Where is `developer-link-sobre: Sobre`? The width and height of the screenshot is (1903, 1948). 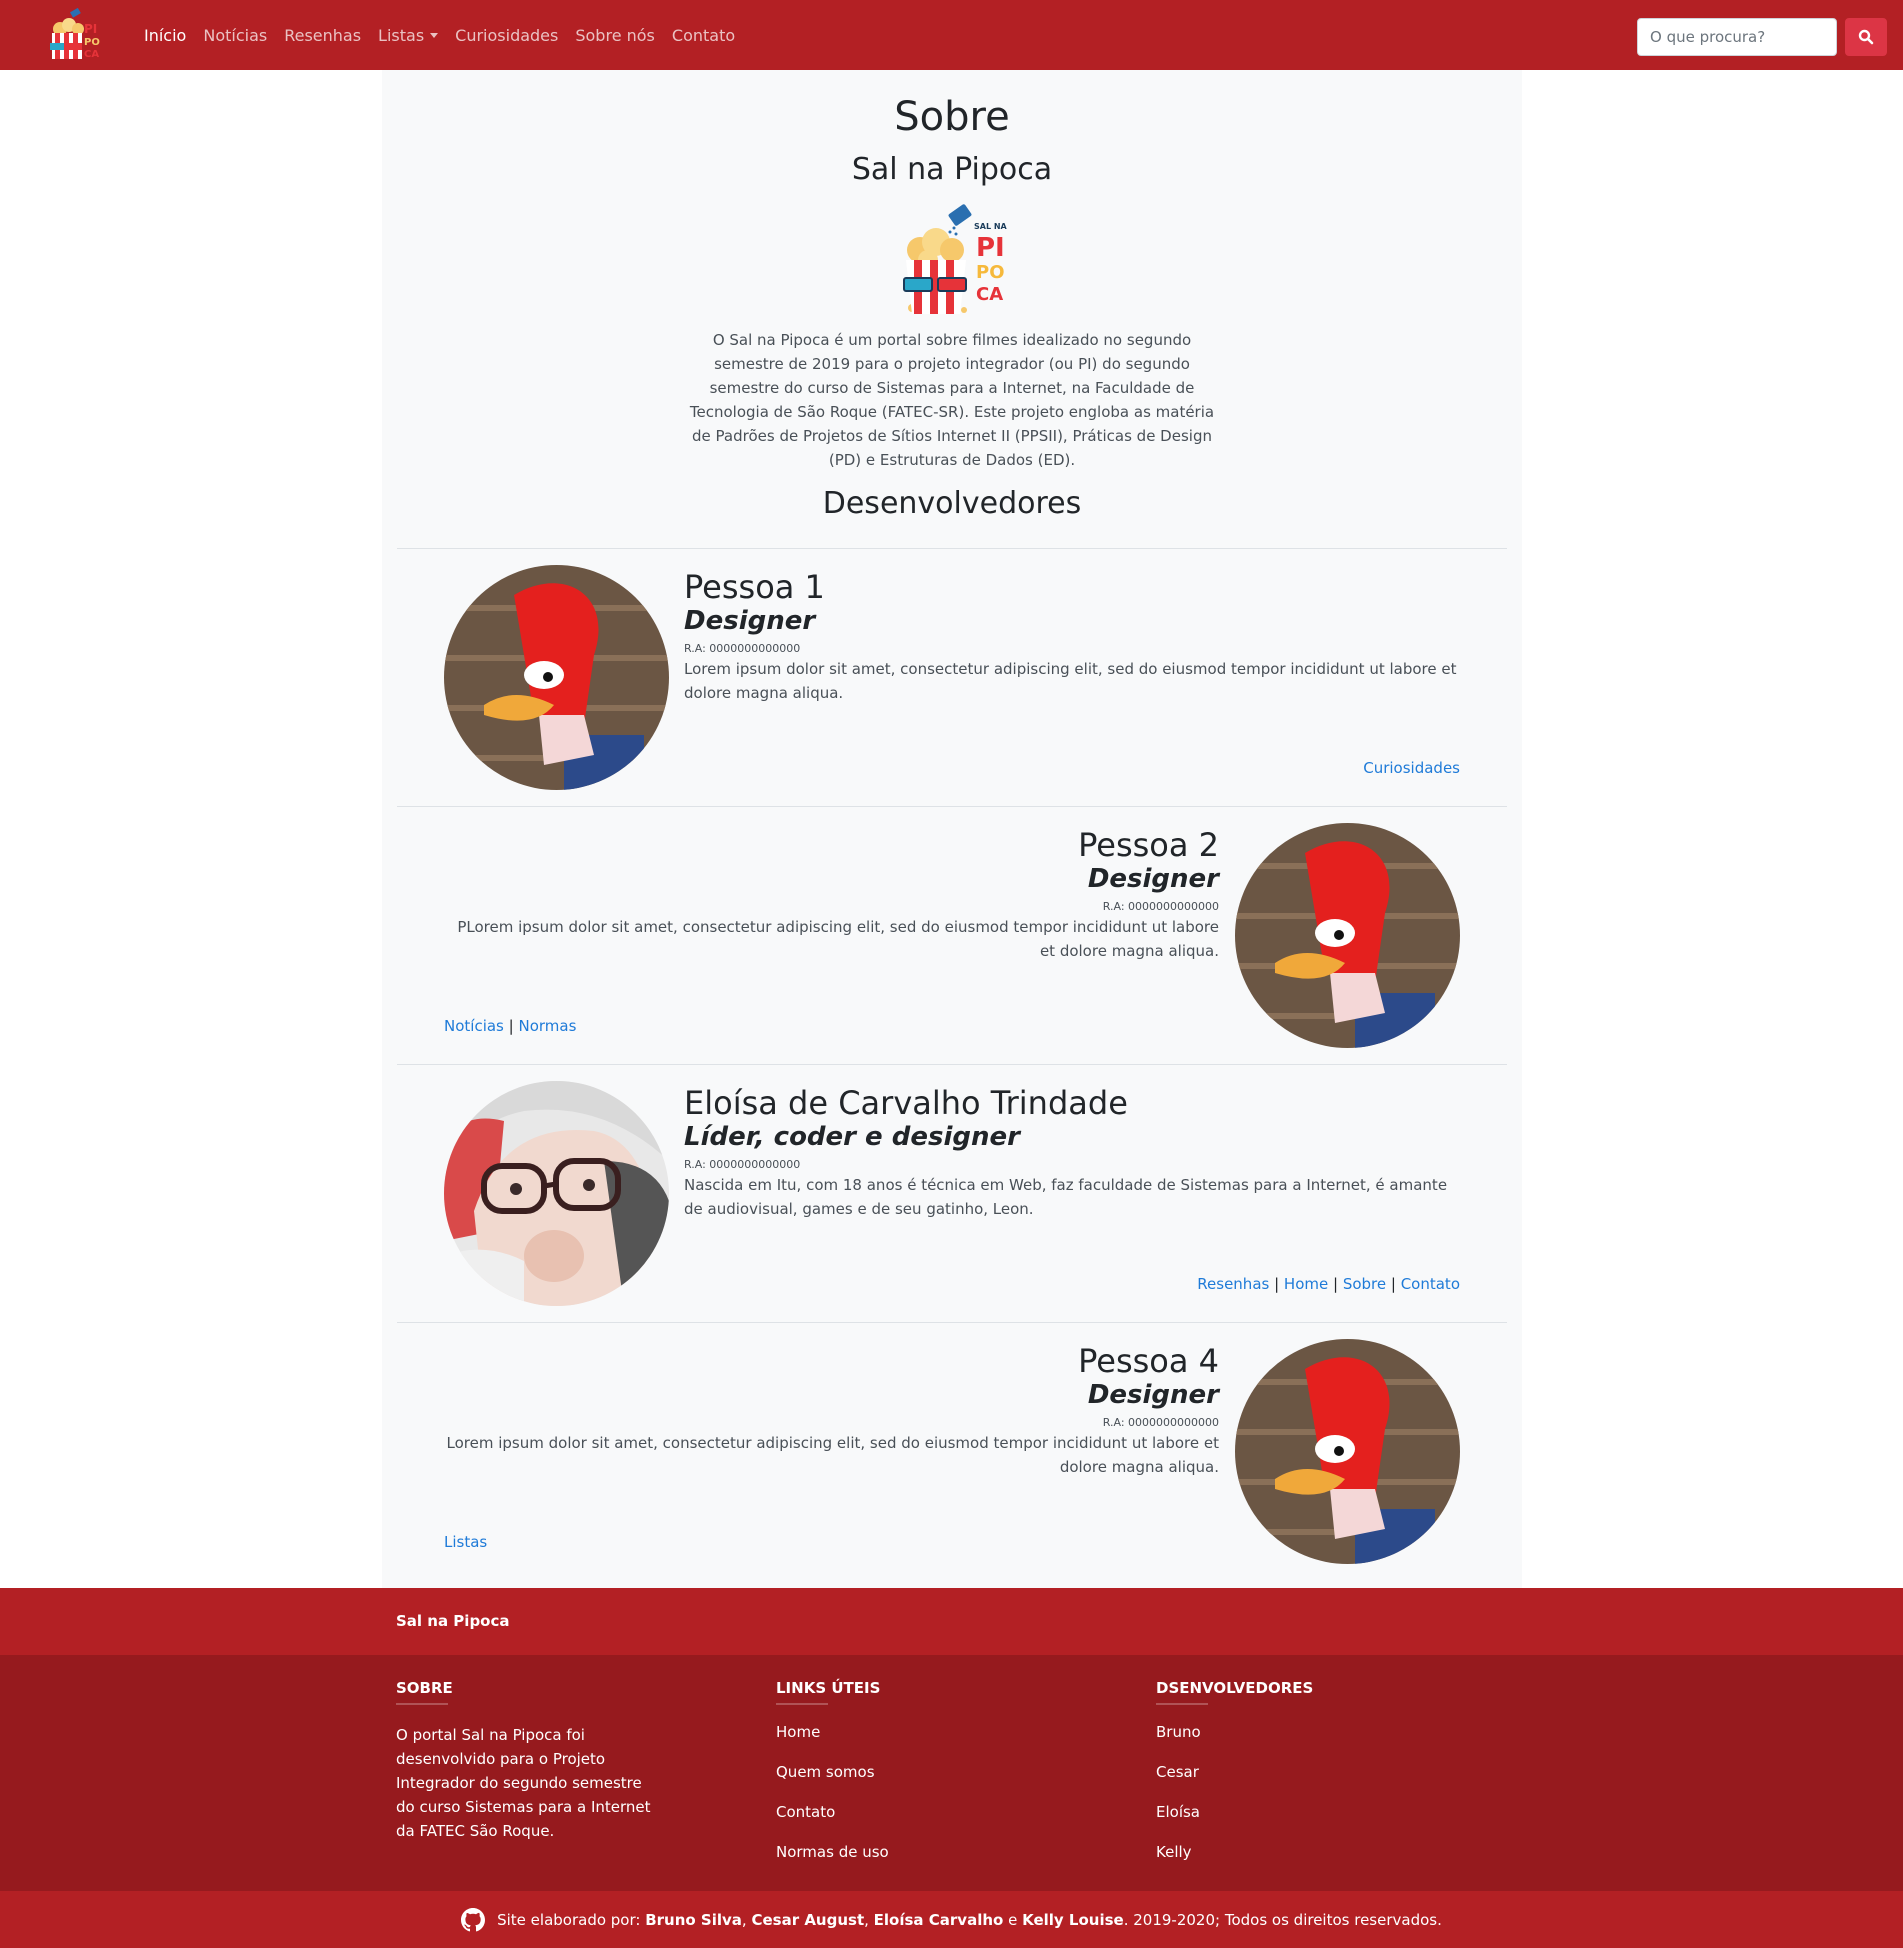
developer-link-sobre: Sobre is located at coordinates (1364, 1284).